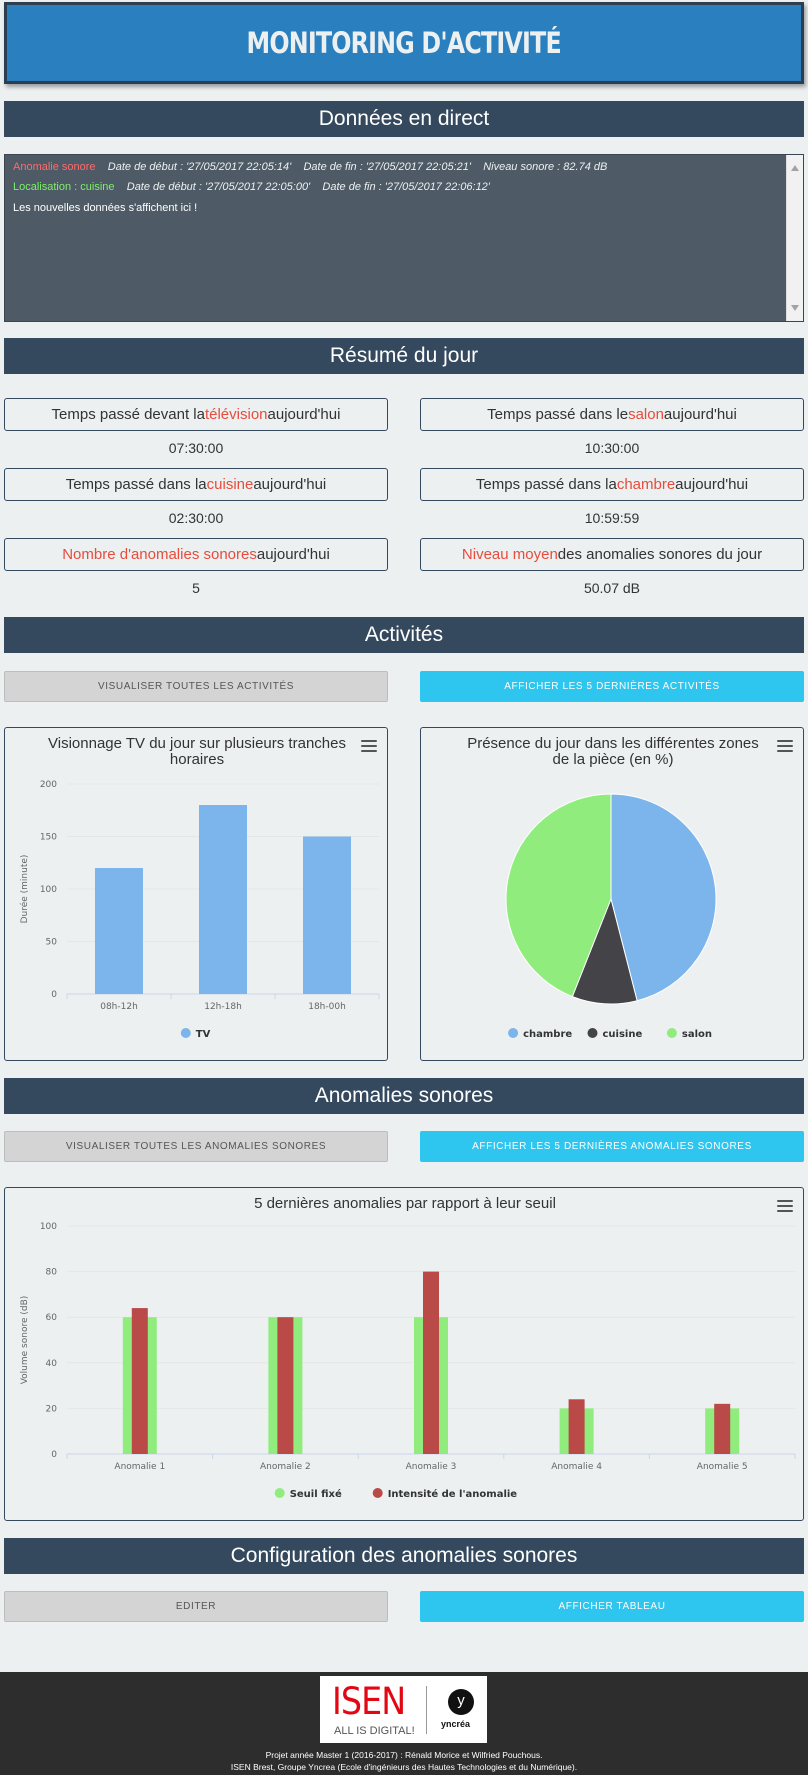 This screenshot has width=808, height=1775. I want to click on x-tick-label: Anomalie 5, so click(722, 1467).